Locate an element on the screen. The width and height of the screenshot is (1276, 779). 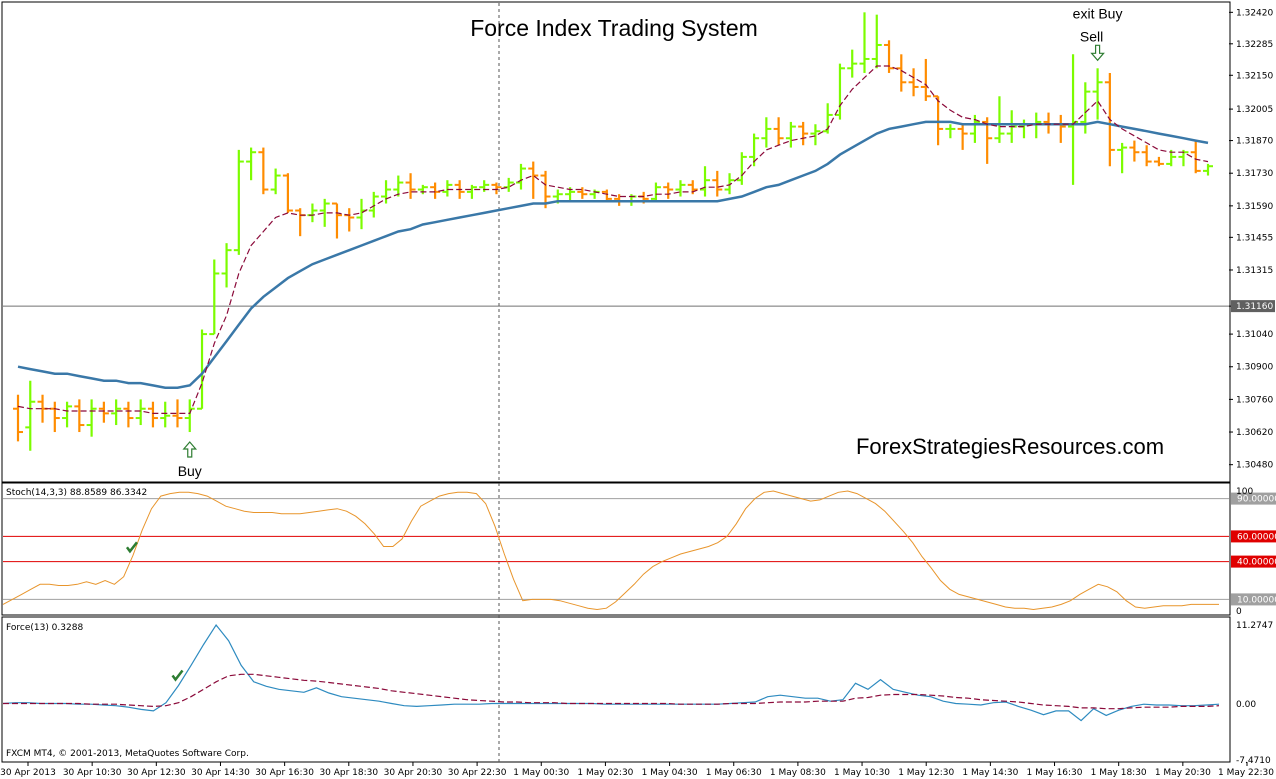
signal-label: Buy is located at coordinates (190, 471).